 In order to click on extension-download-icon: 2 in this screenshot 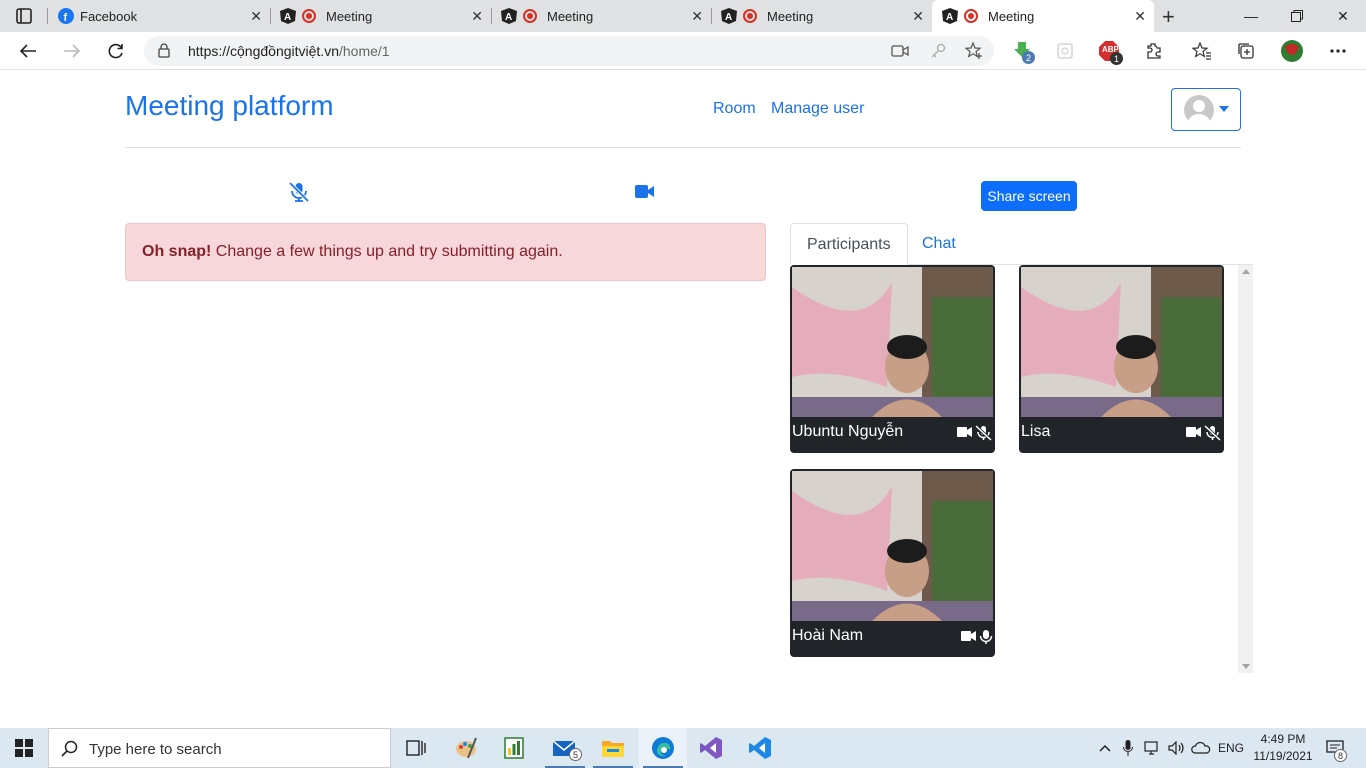, I will do `click(1022, 51)`.